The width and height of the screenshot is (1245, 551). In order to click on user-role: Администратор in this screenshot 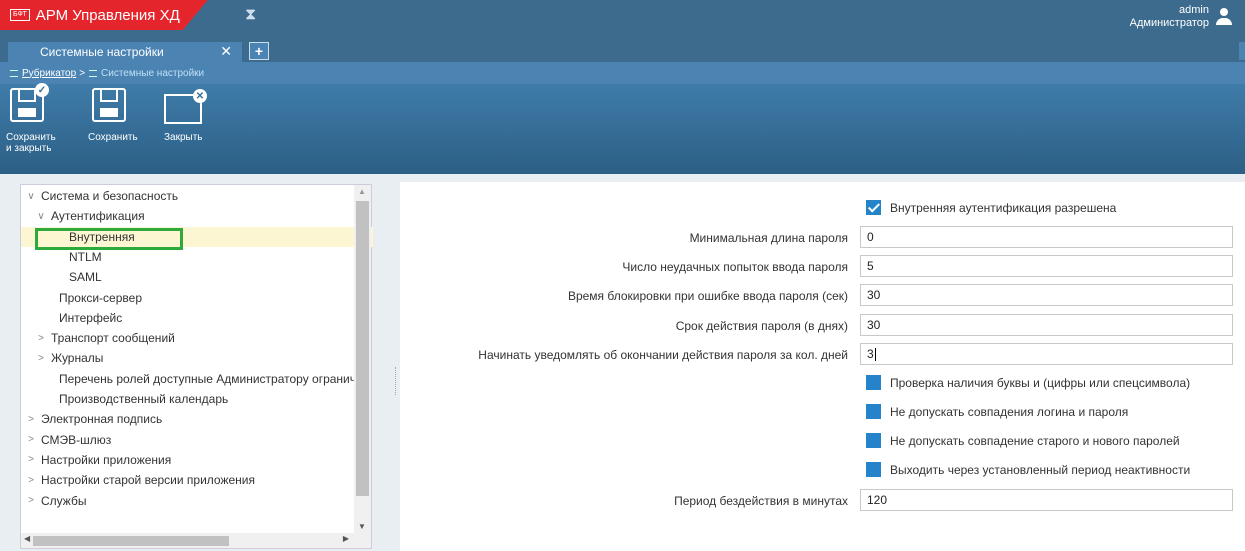, I will do `click(1169, 23)`.